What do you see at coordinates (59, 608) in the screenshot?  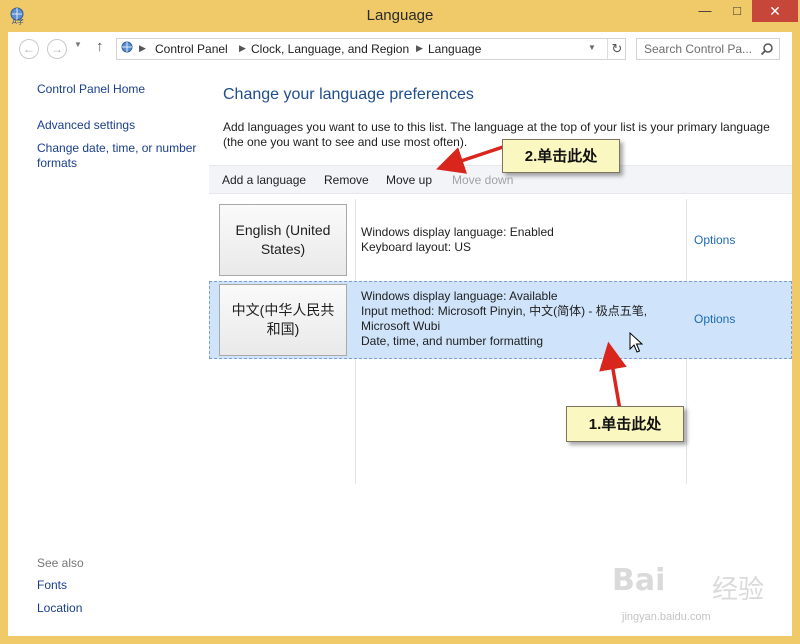 I see `see-also-location: Location` at bounding box center [59, 608].